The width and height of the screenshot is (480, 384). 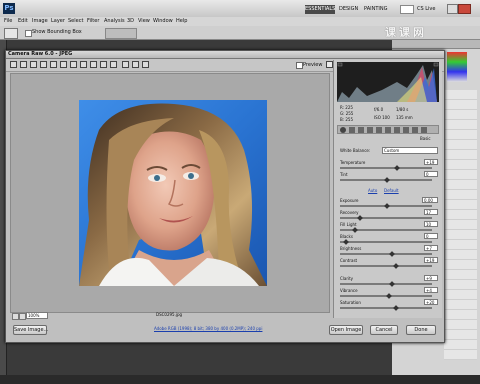 What do you see at coordinates (240, 33) in the screenshot?
I see `options-bar: Show Bounding Box 课课网` at bounding box center [240, 33].